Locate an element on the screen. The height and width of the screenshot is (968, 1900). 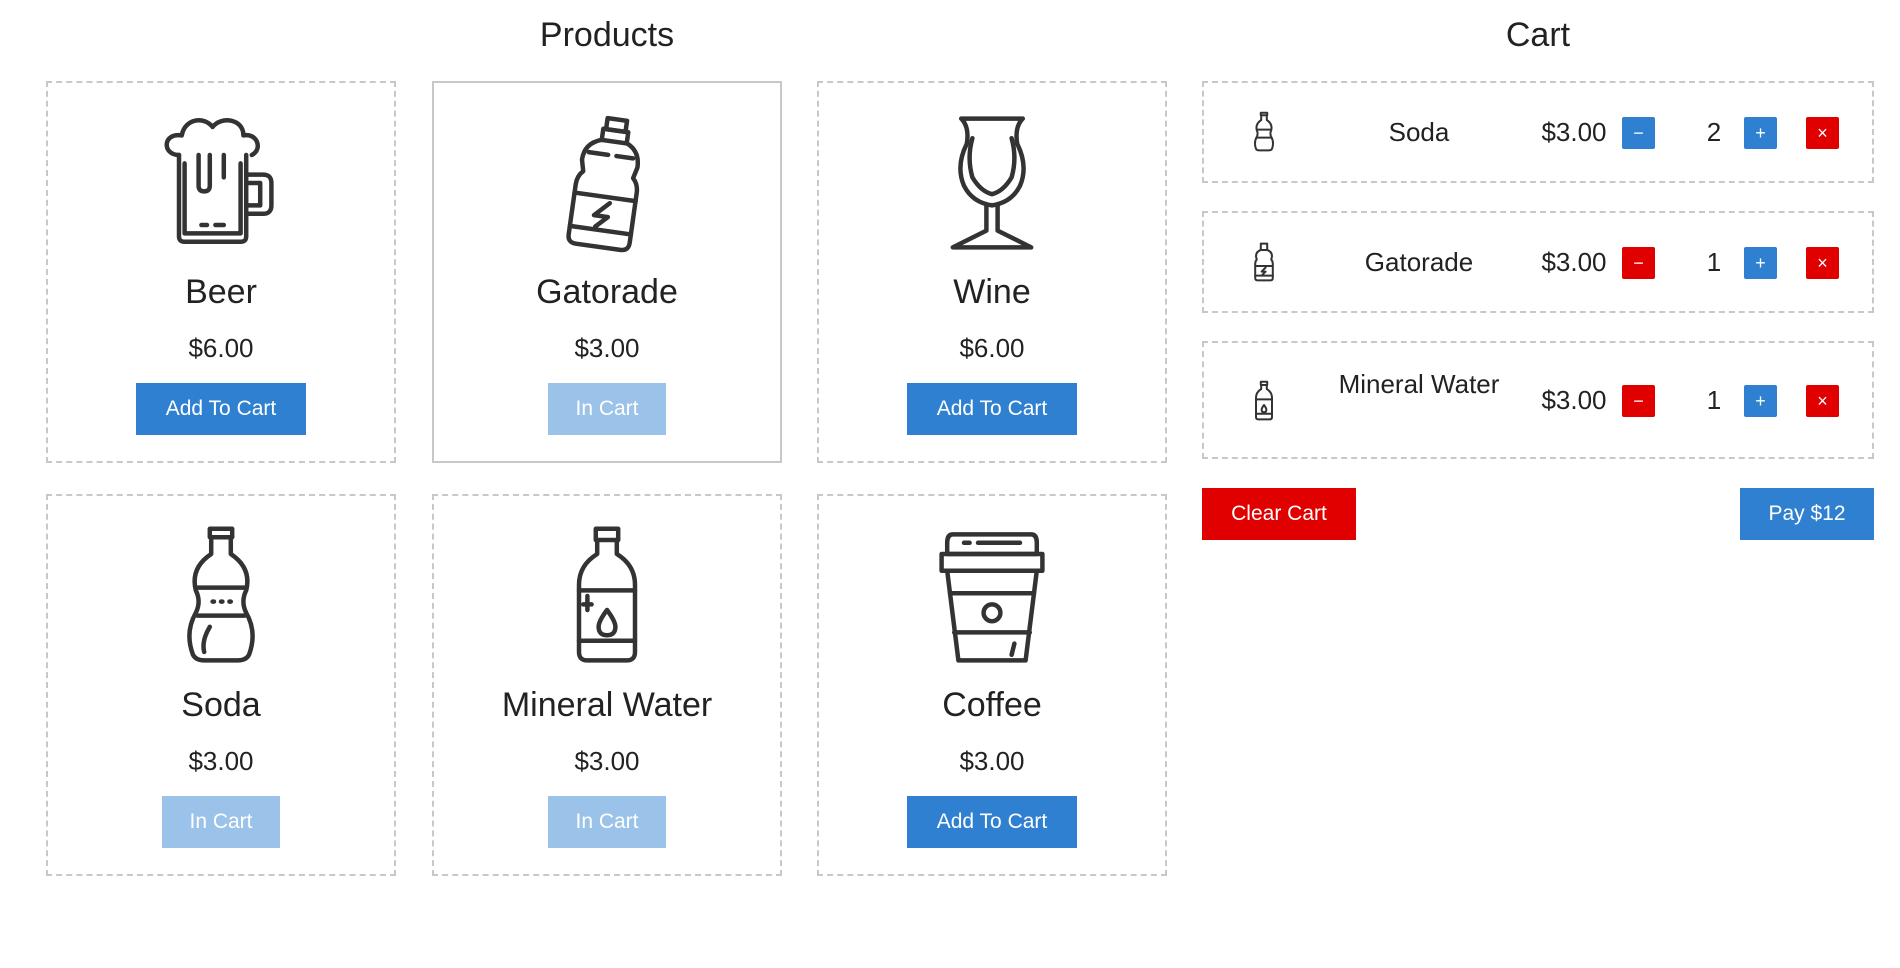
cart-item-gatorade: Gatorade $3.00 − 1 + × is located at coordinates (1538, 262).